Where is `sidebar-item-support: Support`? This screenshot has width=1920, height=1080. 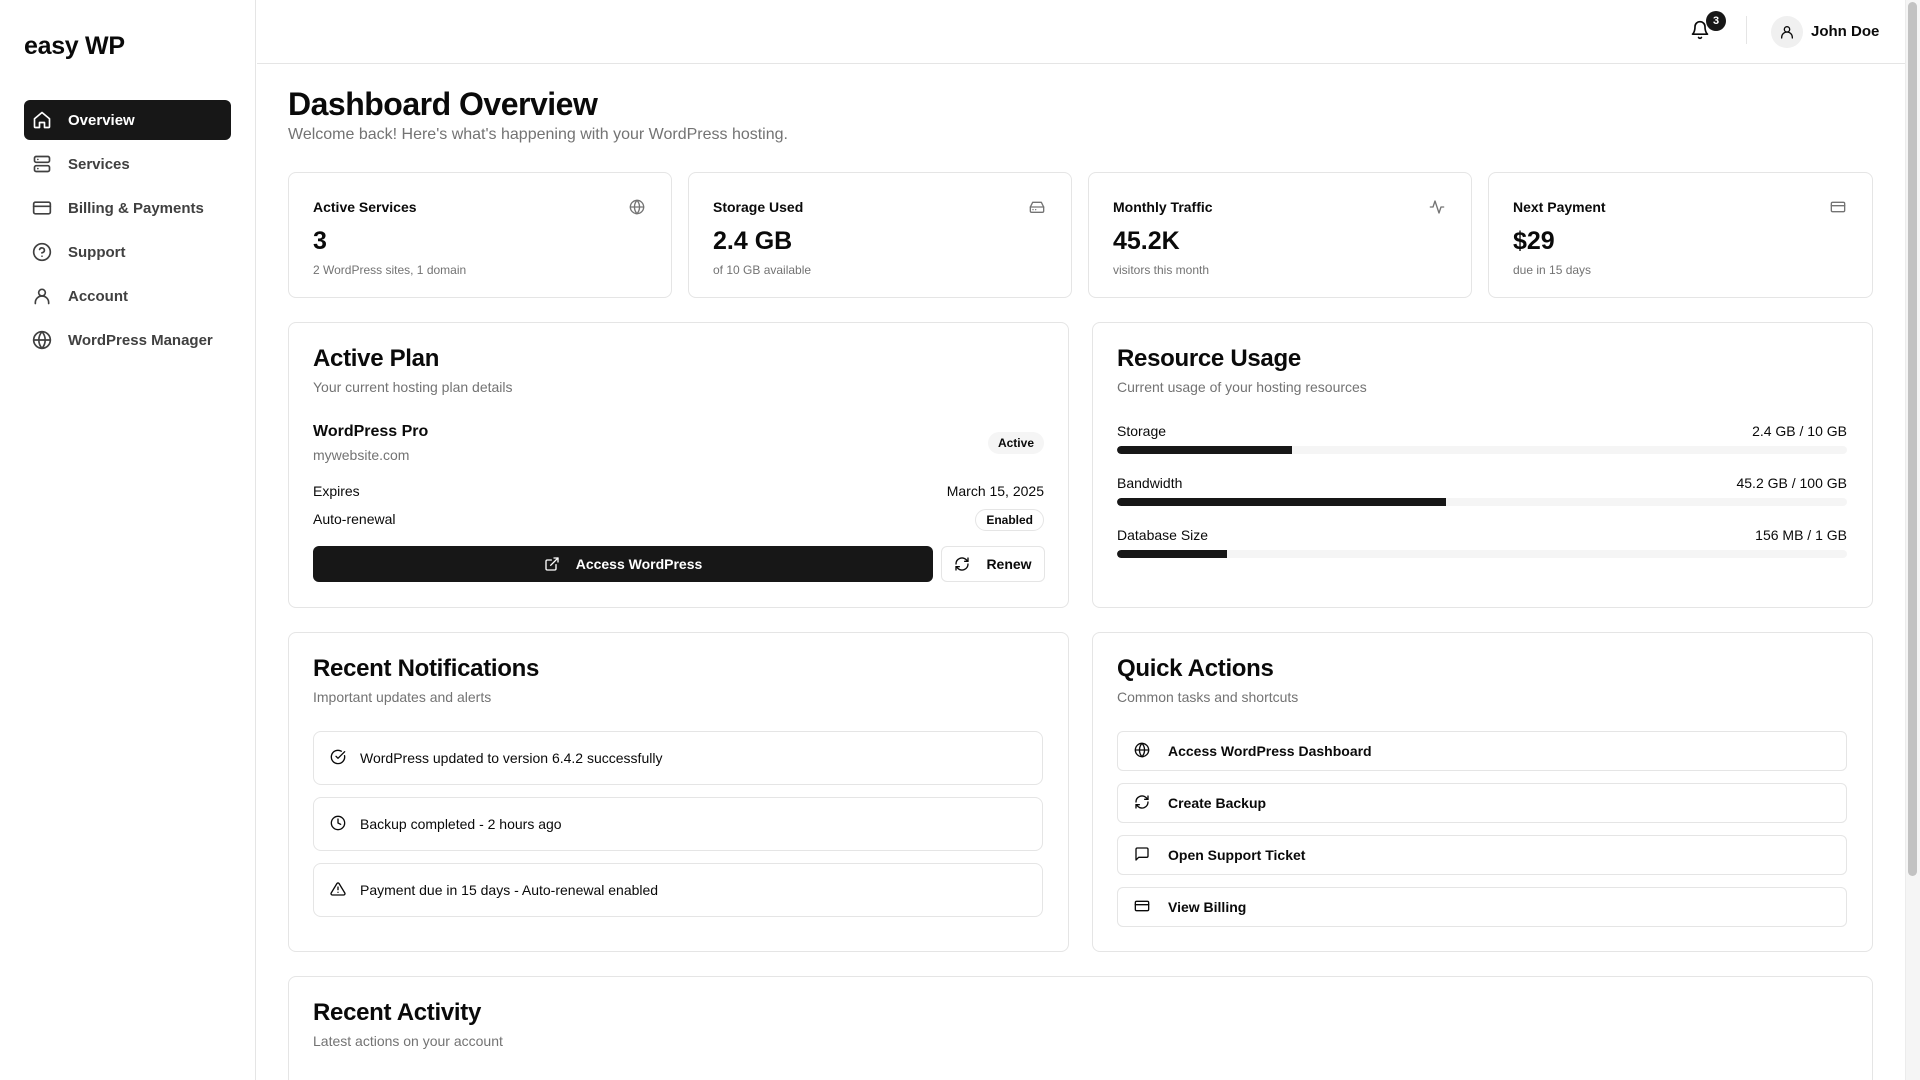
sidebar-item-support: Support is located at coordinates (127, 252).